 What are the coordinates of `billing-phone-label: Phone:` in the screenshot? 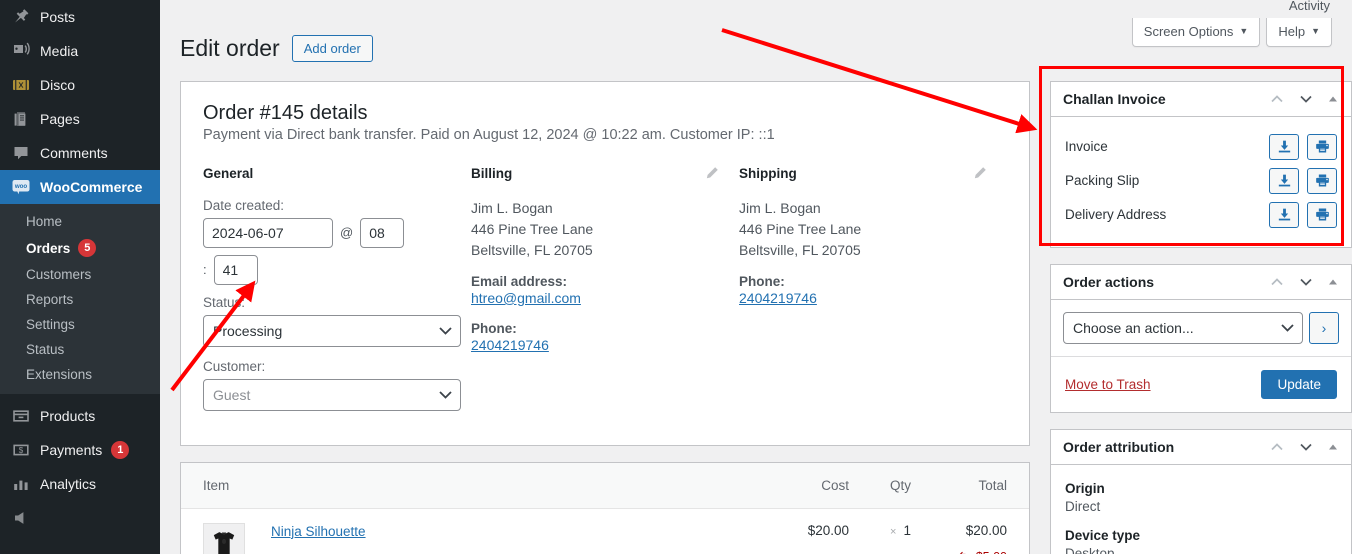 It's located at (494, 328).